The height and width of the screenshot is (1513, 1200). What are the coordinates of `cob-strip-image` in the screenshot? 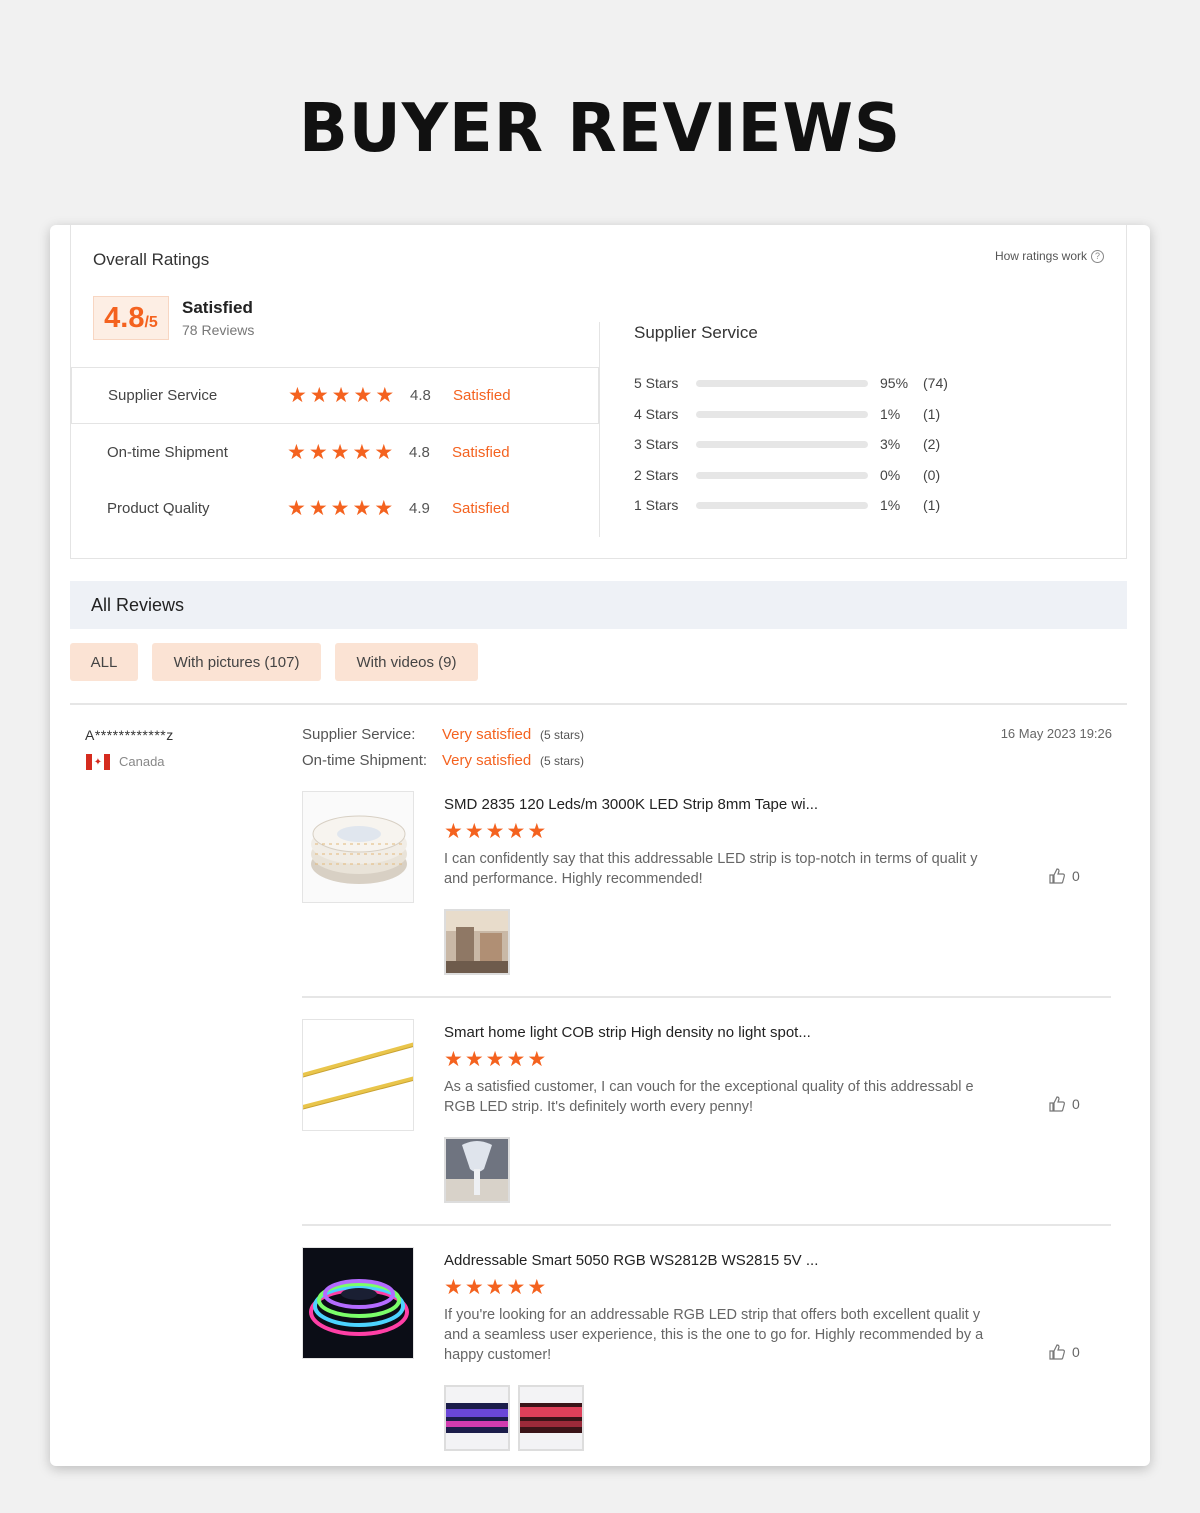 It's located at (358, 1075).